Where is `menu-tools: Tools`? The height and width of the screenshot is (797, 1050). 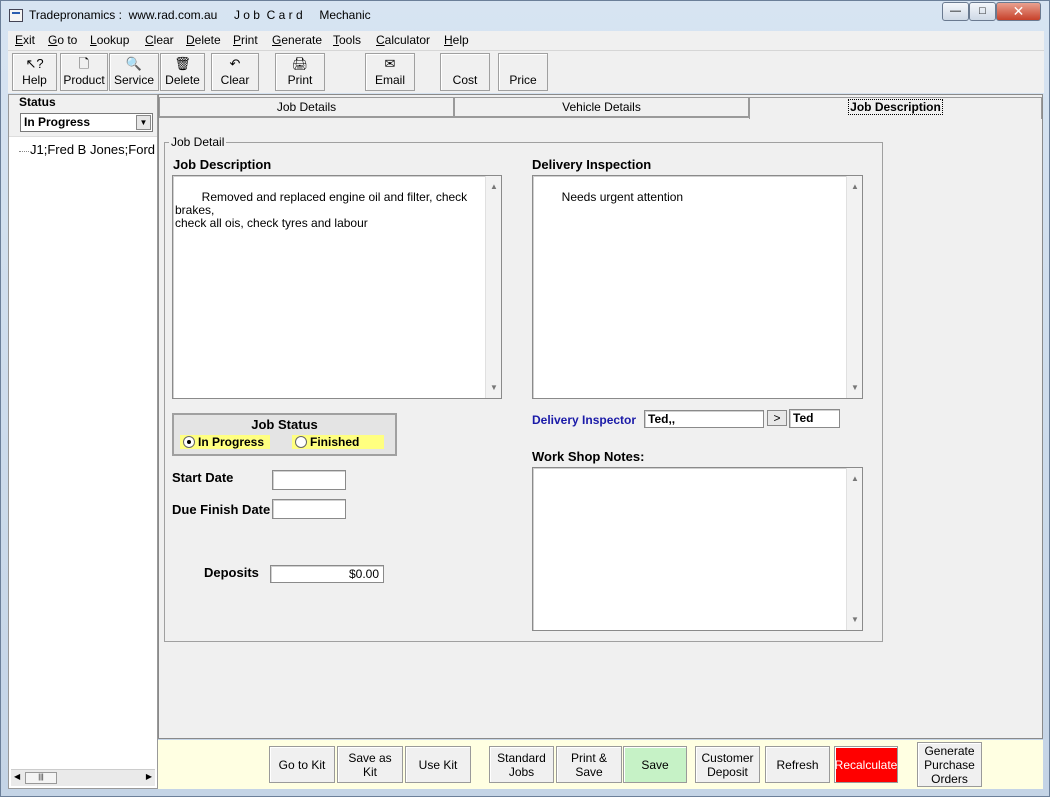 menu-tools: Tools is located at coordinates (347, 40).